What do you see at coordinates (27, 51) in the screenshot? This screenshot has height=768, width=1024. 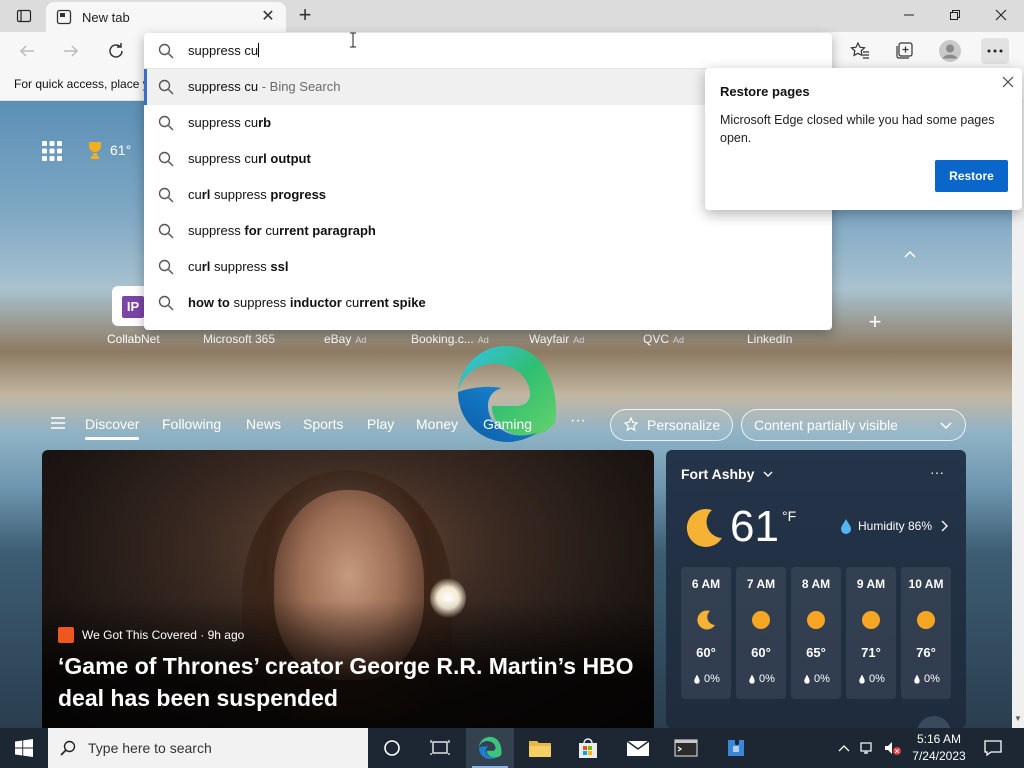 I see `back-button` at bounding box center [27, 51].